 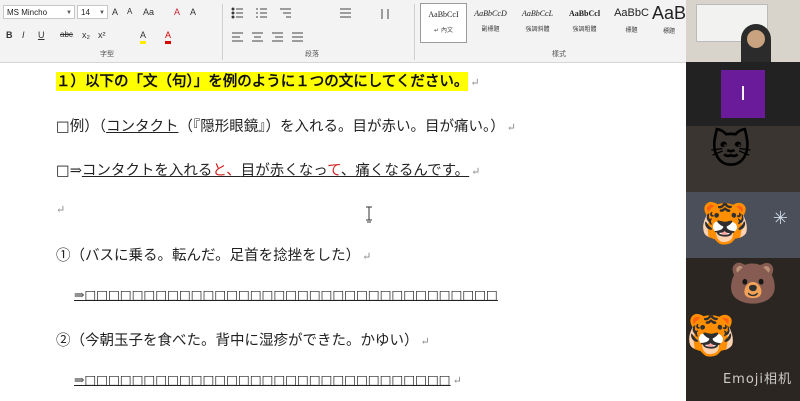 I want to click on question-1-line: ①（バスに乗る。転んだ。足首を捻挫をした） ↵, so click(x=213, y=254).